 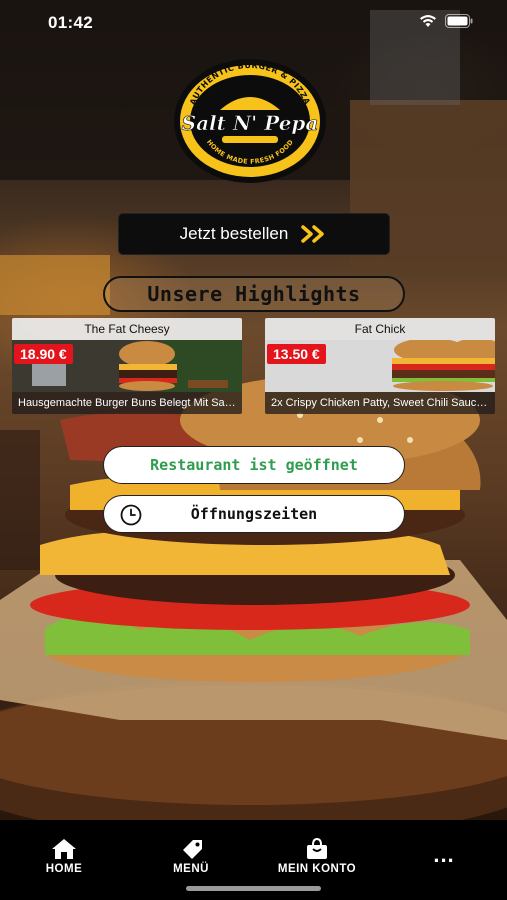 I want to click on order-now-button: Jetzt bestellen, so click(x=254, y=234).